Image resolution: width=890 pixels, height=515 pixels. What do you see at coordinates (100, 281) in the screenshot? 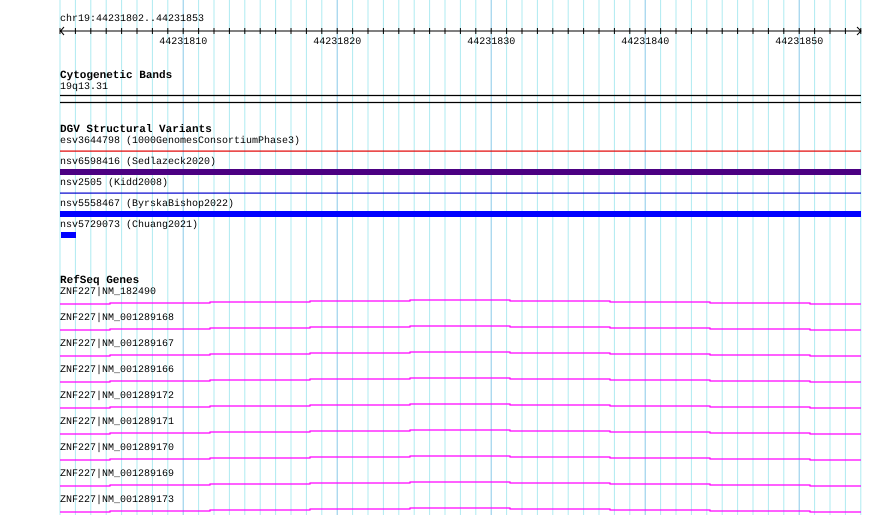
I see `track-title: RefSeq Genes` at bounding box center [100, 281].